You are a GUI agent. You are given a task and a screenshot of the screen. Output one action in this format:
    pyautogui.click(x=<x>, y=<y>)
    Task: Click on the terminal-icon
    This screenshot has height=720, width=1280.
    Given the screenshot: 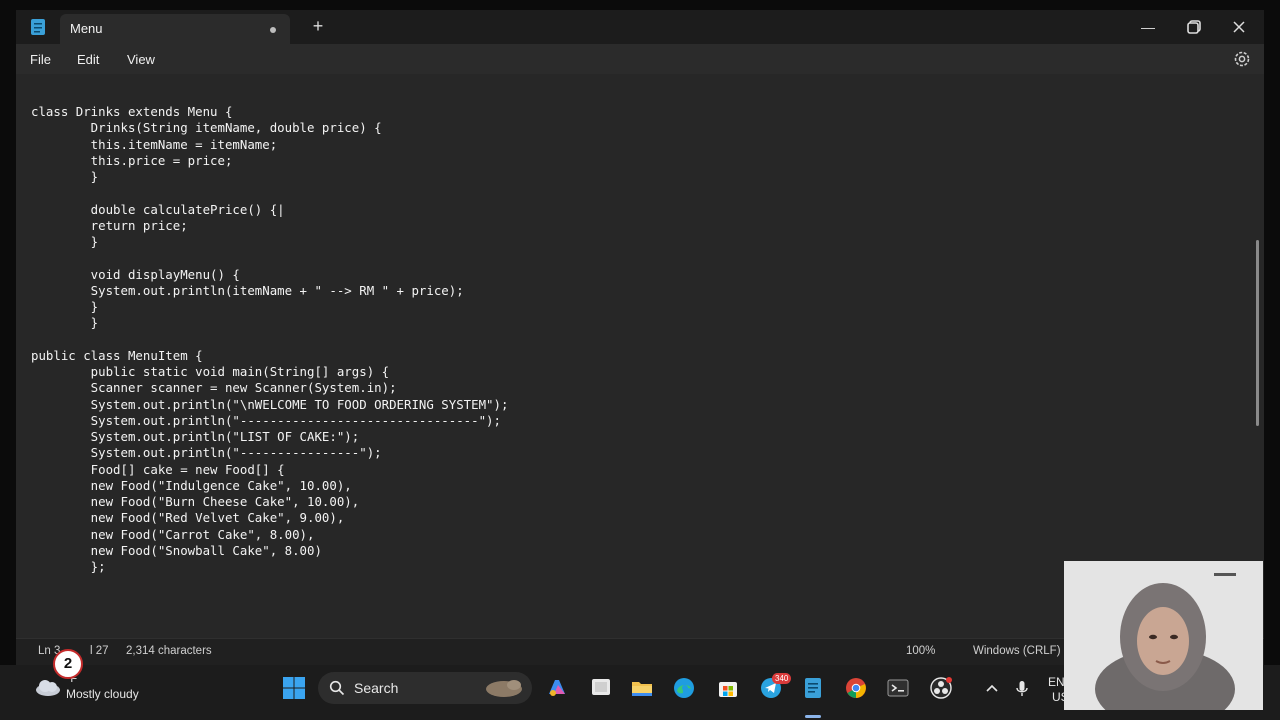 What is the action you would take?
    pyautogui.click(x=898, y=688)
    